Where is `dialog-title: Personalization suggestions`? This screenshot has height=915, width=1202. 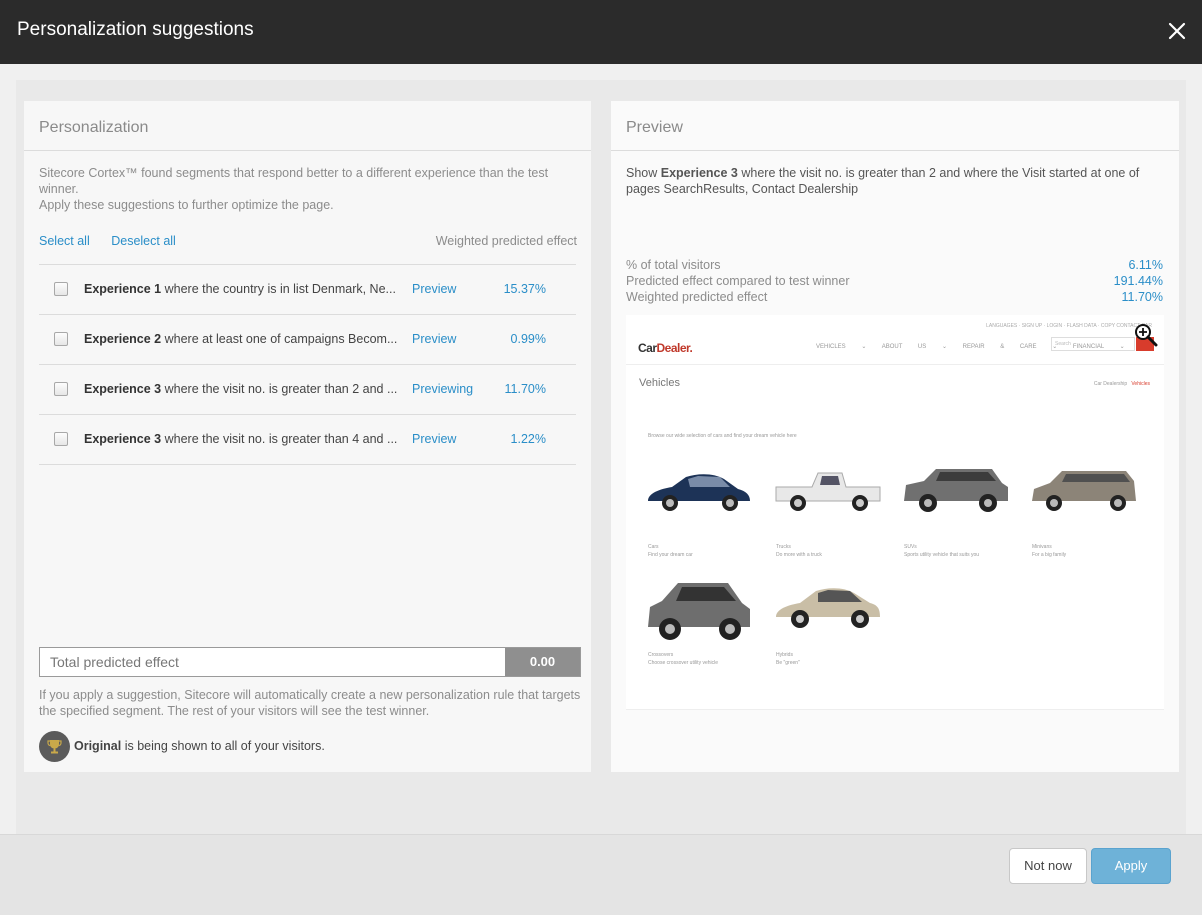
dialog-title: Personalization suggestions is located at coordinates (135, 29).